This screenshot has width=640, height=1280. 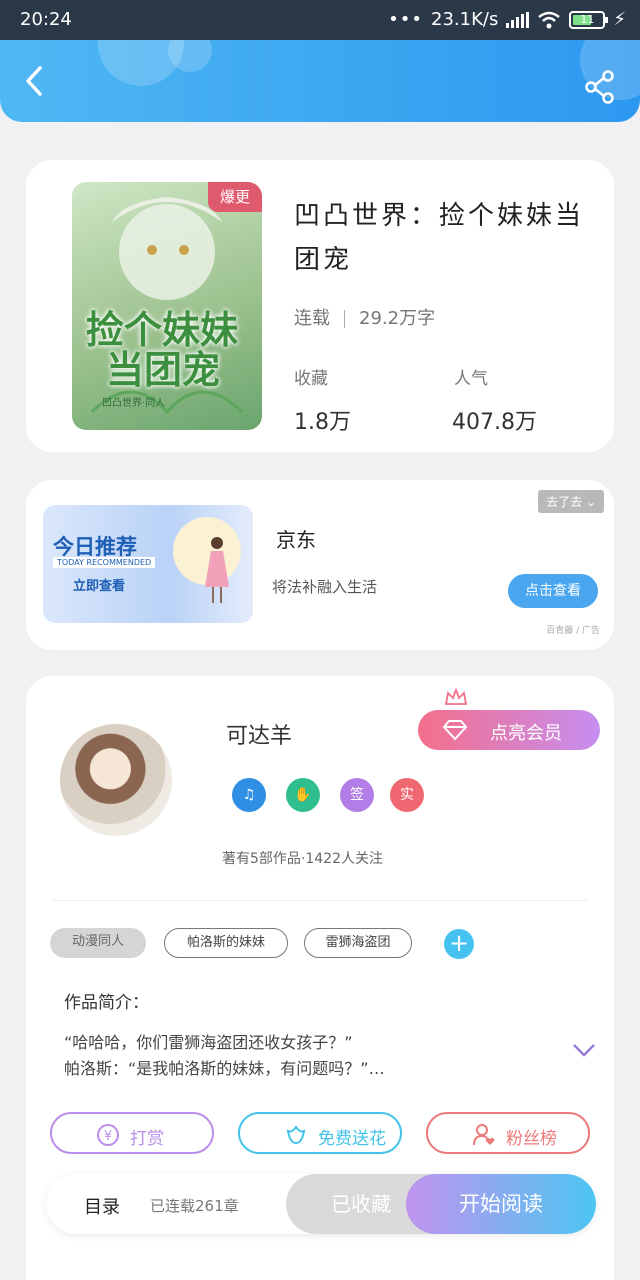 What do you see at coordinates (194, 1206) in the screenshot?
I see `chapter-count: 已连载261章` at bounding box center [194, 1206].